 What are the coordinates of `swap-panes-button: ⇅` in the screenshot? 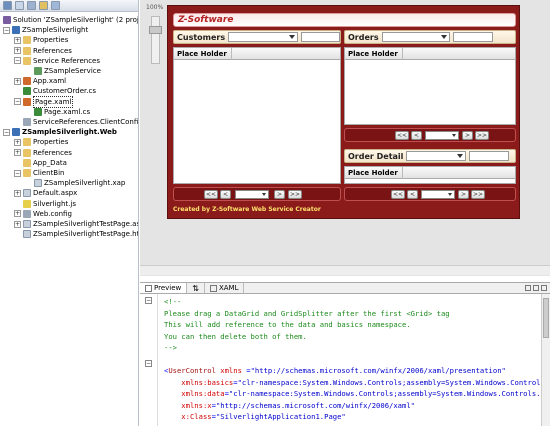 It's located at (196, 288).